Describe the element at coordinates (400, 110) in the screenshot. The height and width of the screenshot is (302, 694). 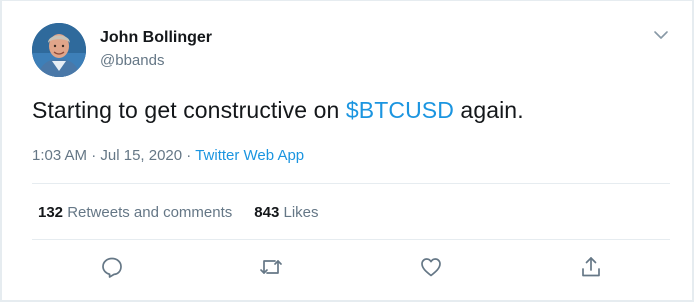
I see `cashtag-link: $BTCUSD` at that location.